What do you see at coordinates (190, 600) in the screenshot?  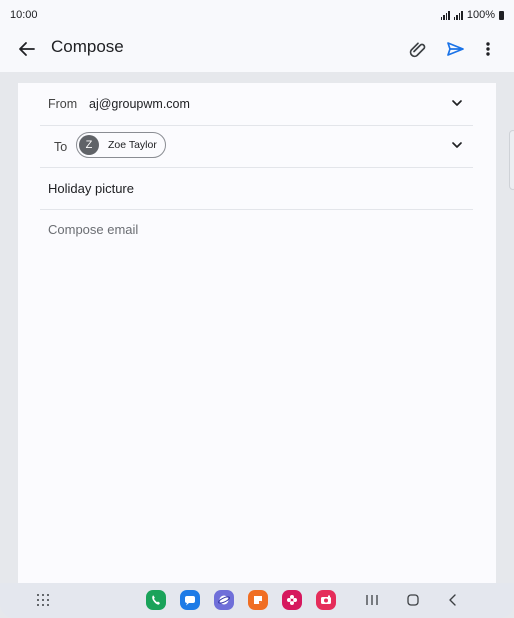 I see `messages-icon` at bounding box center [190, 600].